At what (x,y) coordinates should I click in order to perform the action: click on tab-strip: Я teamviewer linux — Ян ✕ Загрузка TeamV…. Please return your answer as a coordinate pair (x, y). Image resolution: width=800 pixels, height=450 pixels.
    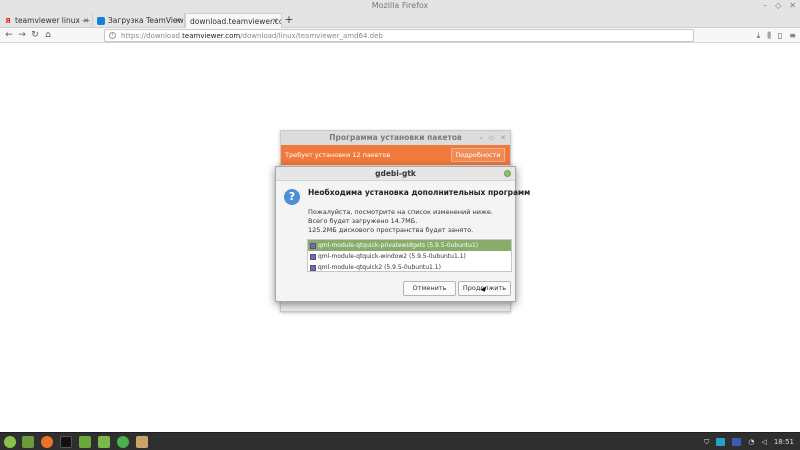
    Looking at the image, I should click on (400, 20).